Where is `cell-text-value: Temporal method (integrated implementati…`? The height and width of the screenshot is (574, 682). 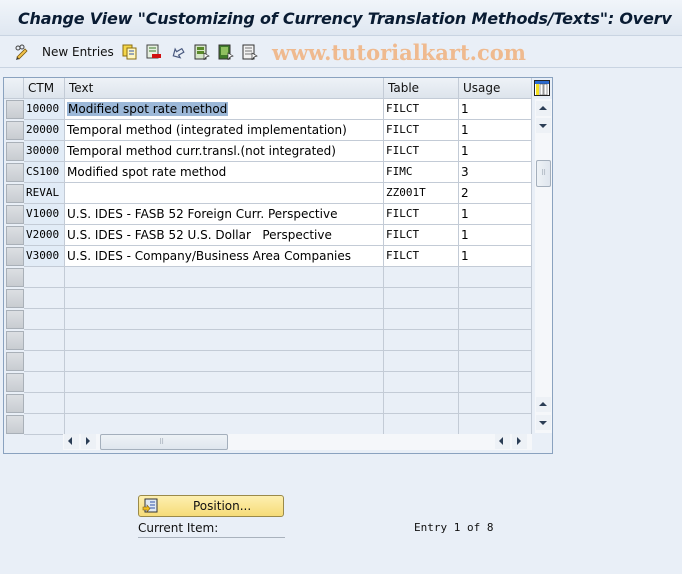
cell-text-value: Temporal method (integrated implementati… is located at coordinates (207, 130).